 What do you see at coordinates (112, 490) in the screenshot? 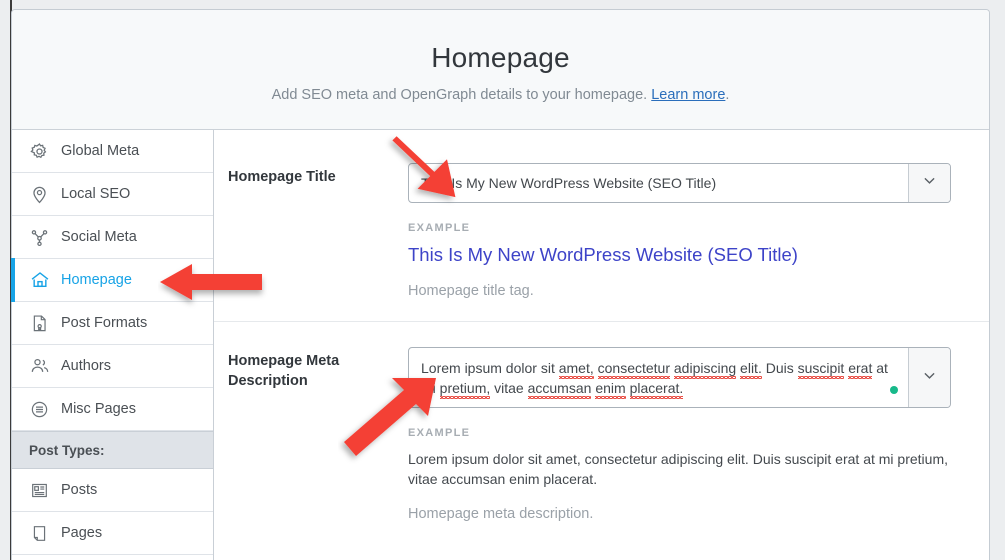
I see `sidebar-item-posts: Posts` at bounding box center [112, 490].